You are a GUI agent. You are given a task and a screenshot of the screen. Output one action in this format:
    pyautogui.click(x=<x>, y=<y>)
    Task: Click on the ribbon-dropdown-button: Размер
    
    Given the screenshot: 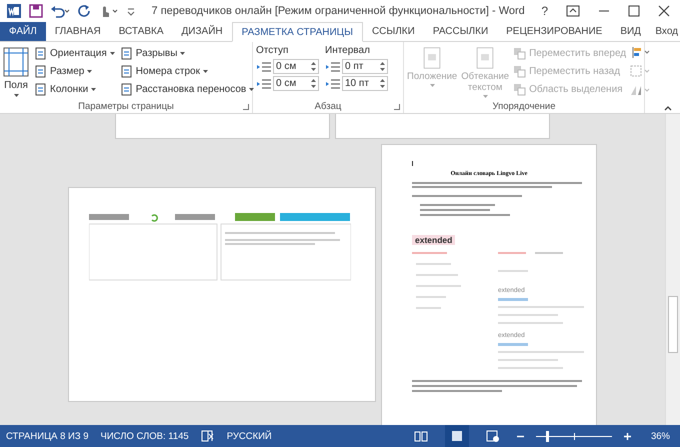 What is the action you would take?
    pyautogui.click(x=74, y=71)
    